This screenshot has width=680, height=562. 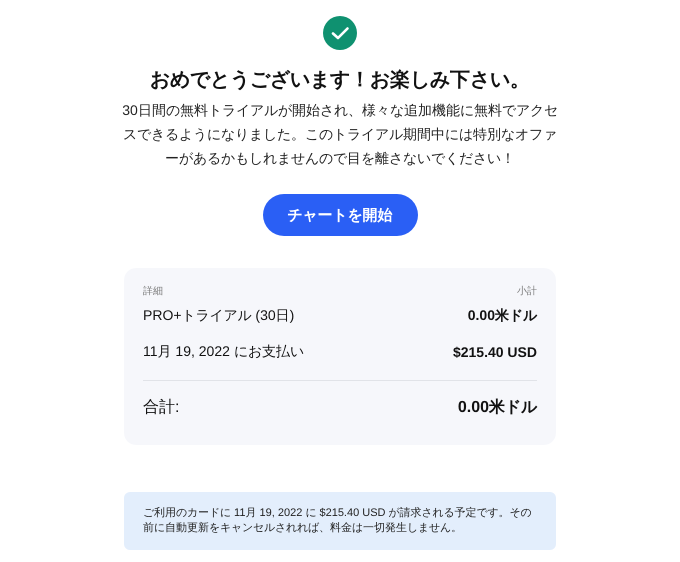 What do you see at coordinates (340, 33) in the screenshot?
I see `checkmark-icon` at bounding box center [340, 33].